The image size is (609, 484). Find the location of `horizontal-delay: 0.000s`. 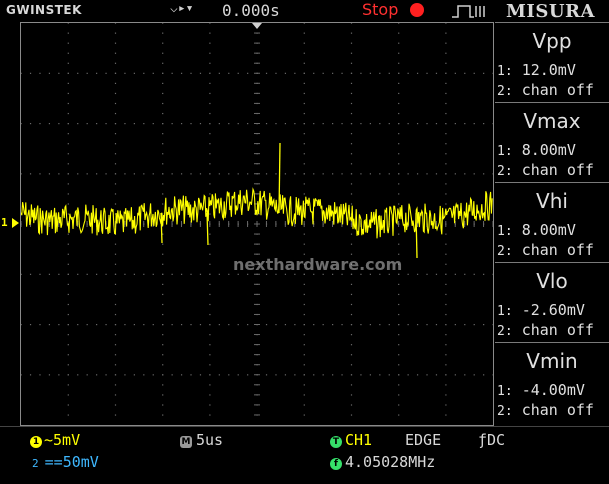

horizontal-delay: 0.000s is located at coordinates (251, 10).